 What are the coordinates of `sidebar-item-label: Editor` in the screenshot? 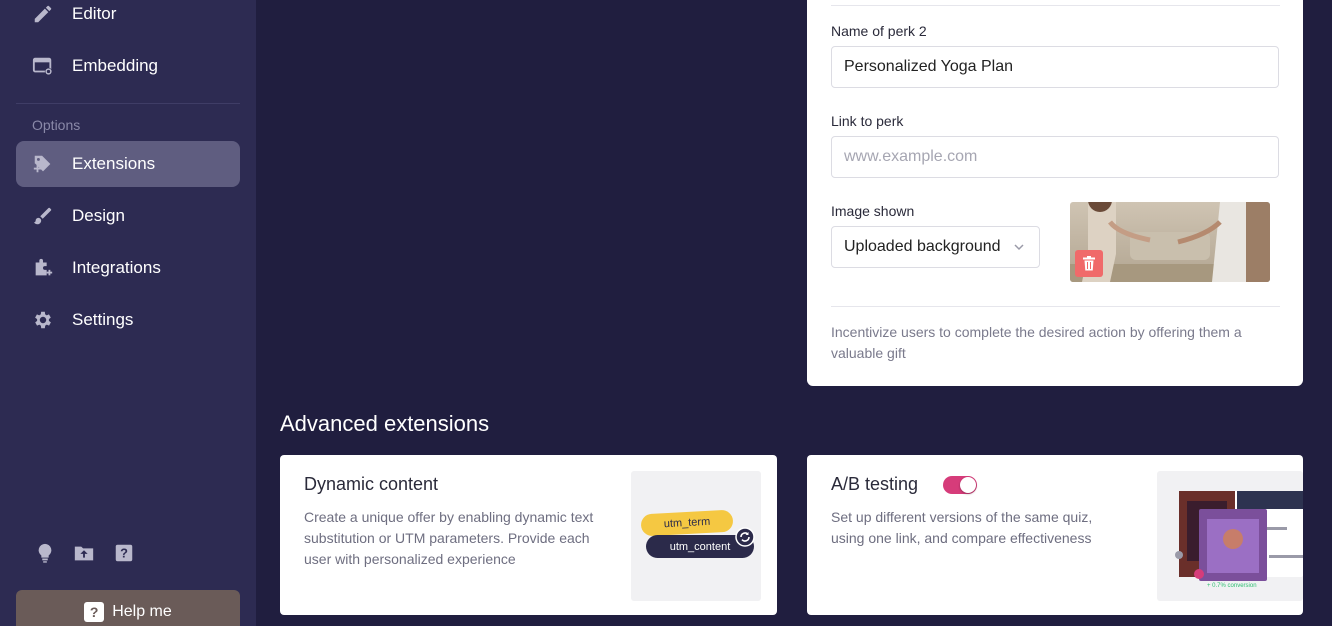 It's located at (94, 13).